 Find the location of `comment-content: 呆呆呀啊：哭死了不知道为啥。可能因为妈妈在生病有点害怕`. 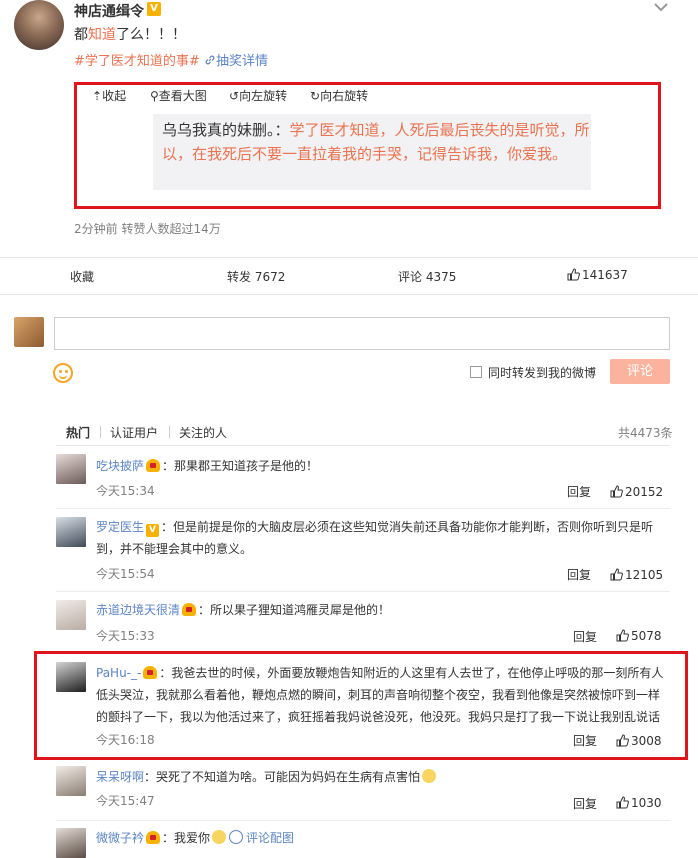

comment-content: 呆呆呀啊：哭死了不知道为啥。可能因为妈妈在生病有点害怕 is located at coordinates (381, 777).